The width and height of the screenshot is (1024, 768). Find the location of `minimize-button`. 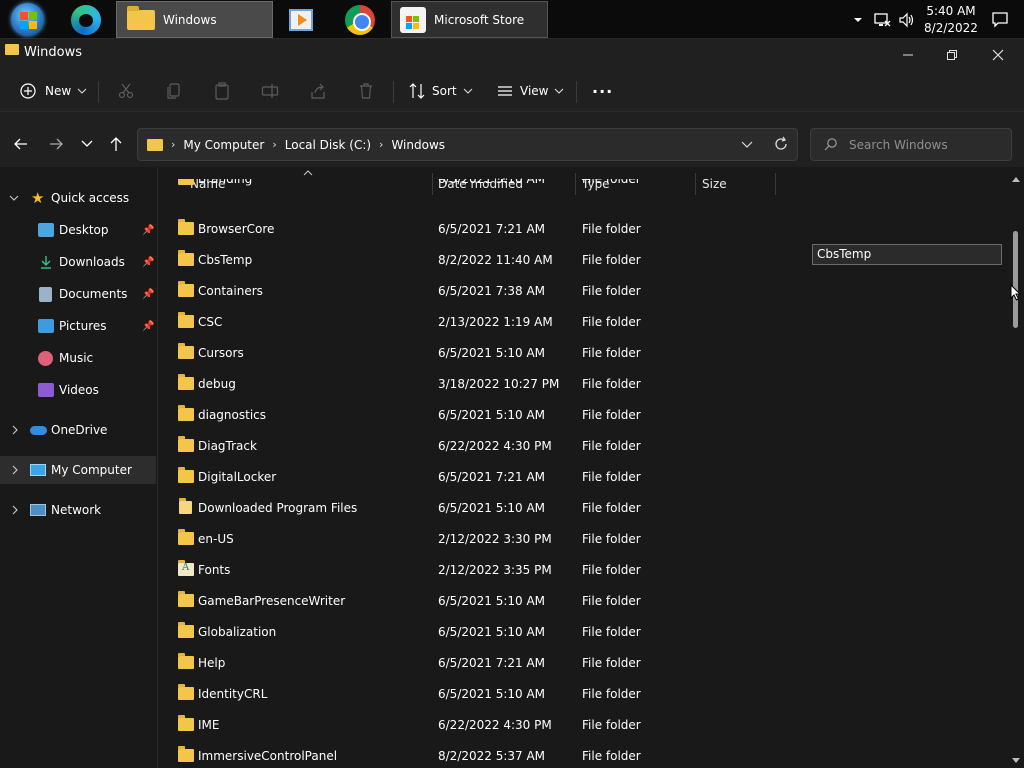

minimize-button is located at coordinates (908, 55).